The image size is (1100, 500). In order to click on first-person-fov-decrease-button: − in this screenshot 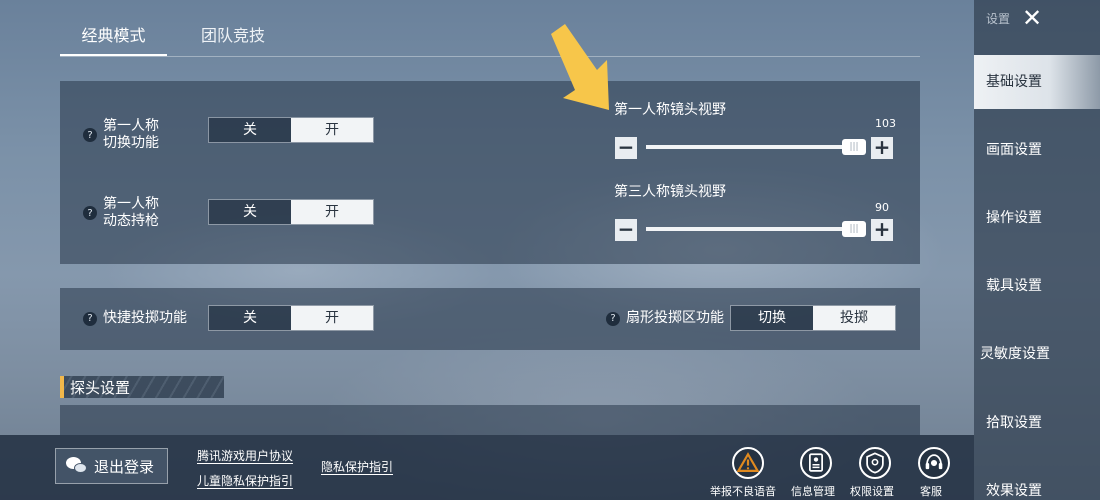, I will do `click(626, 148)`.